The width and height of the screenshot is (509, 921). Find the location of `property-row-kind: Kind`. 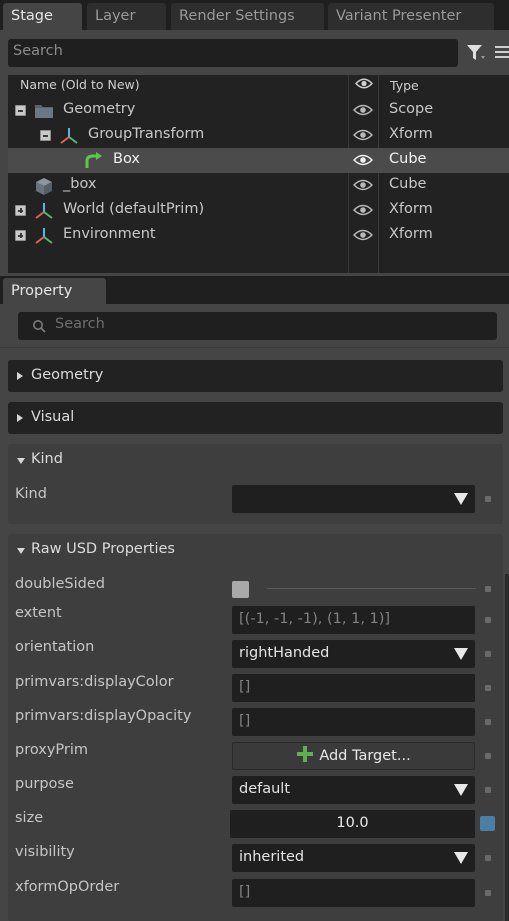

property-row-kind: Kind is located at coordinates (255, 499).